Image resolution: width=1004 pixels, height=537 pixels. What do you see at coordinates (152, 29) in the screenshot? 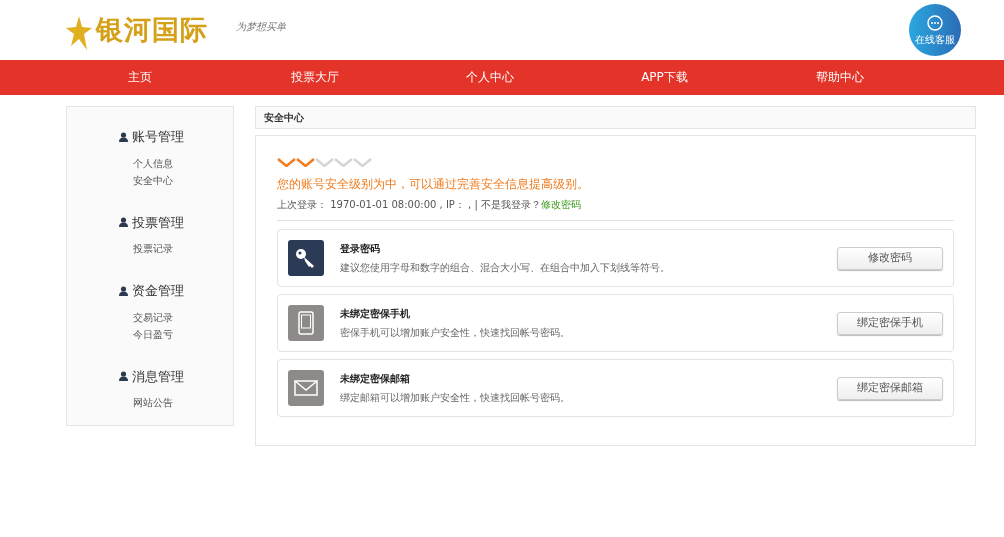
I see `logo-text: 银河国际` at bounding box center [152, 29].